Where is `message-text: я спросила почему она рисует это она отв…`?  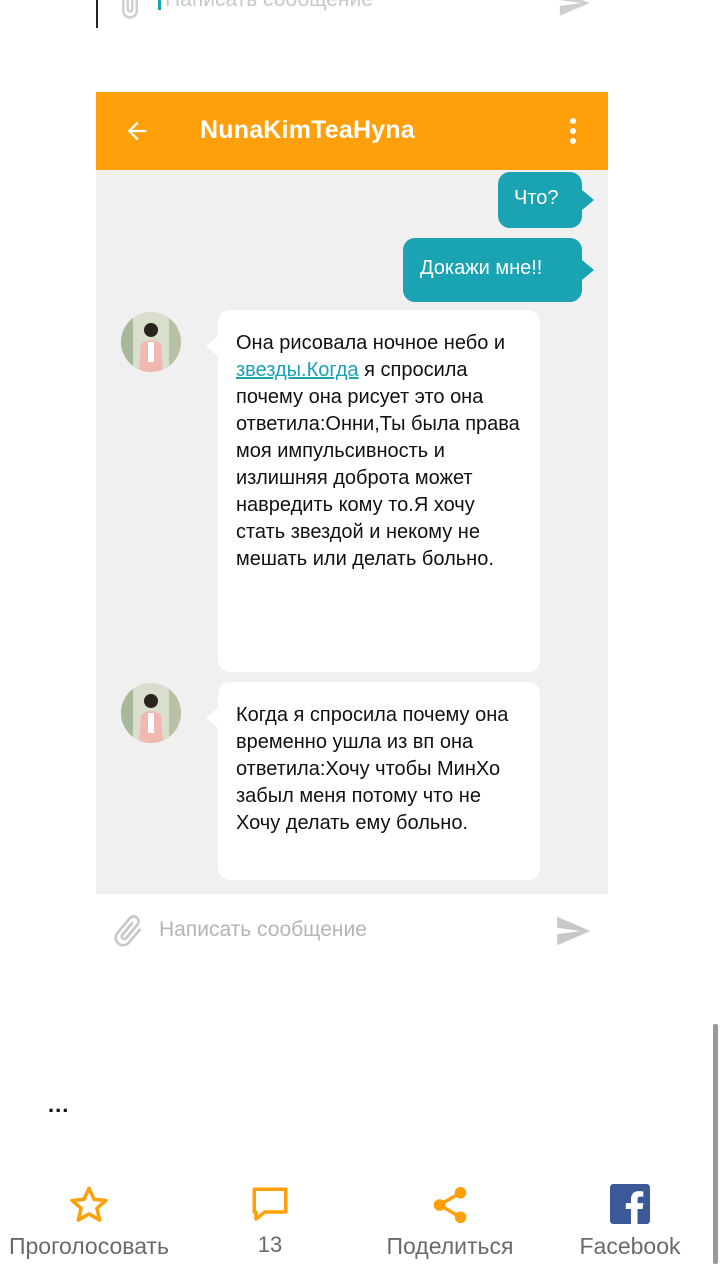
message-text: я спросила почему она рисует это она отв… is located at coordinates (378, 464).